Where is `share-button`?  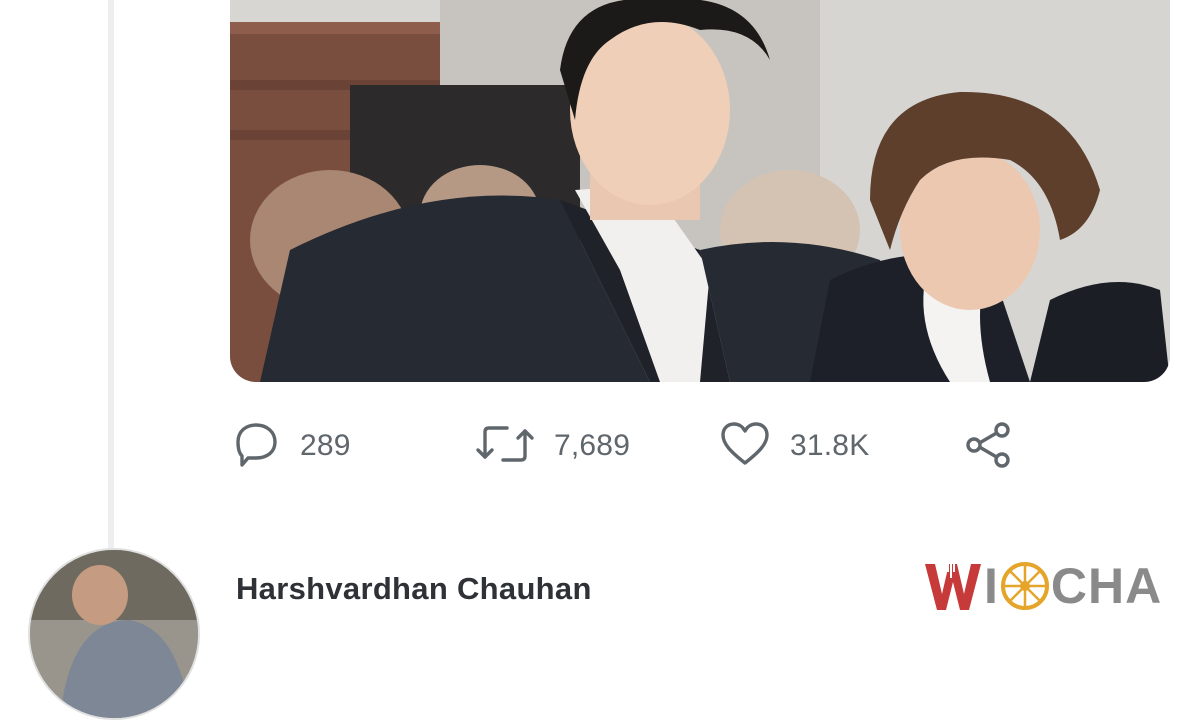
share-button is located at coordinates (989, 446).